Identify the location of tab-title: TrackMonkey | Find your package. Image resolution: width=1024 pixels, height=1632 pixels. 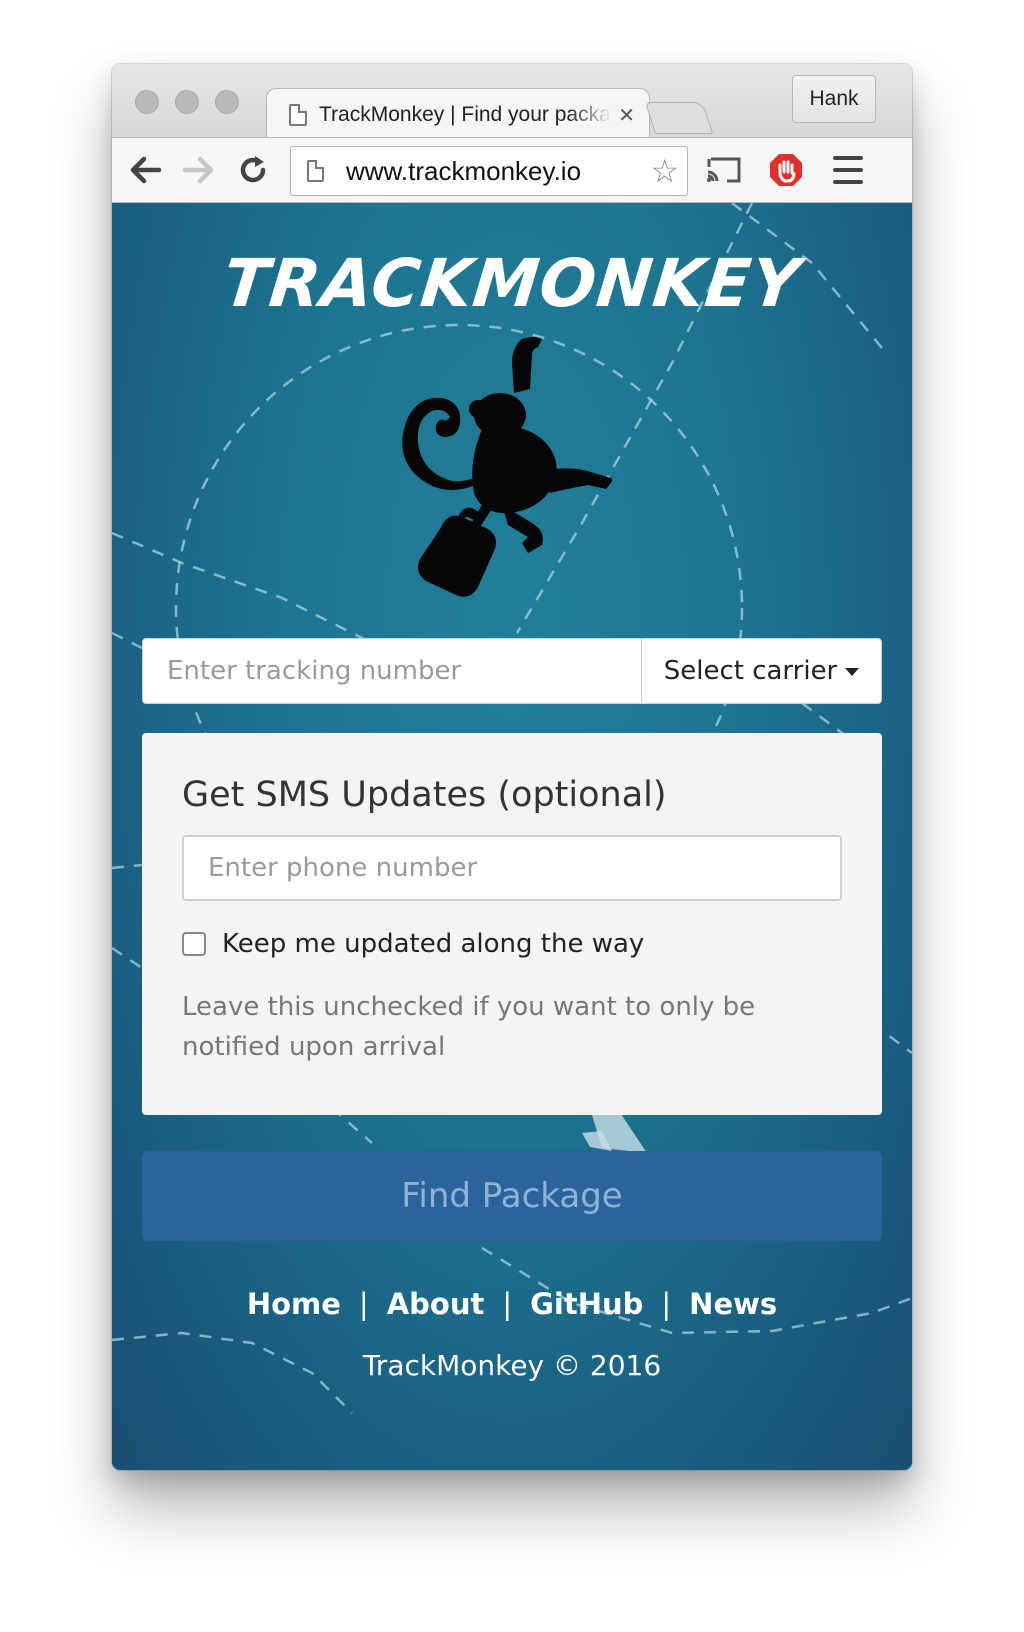
(466, 114).